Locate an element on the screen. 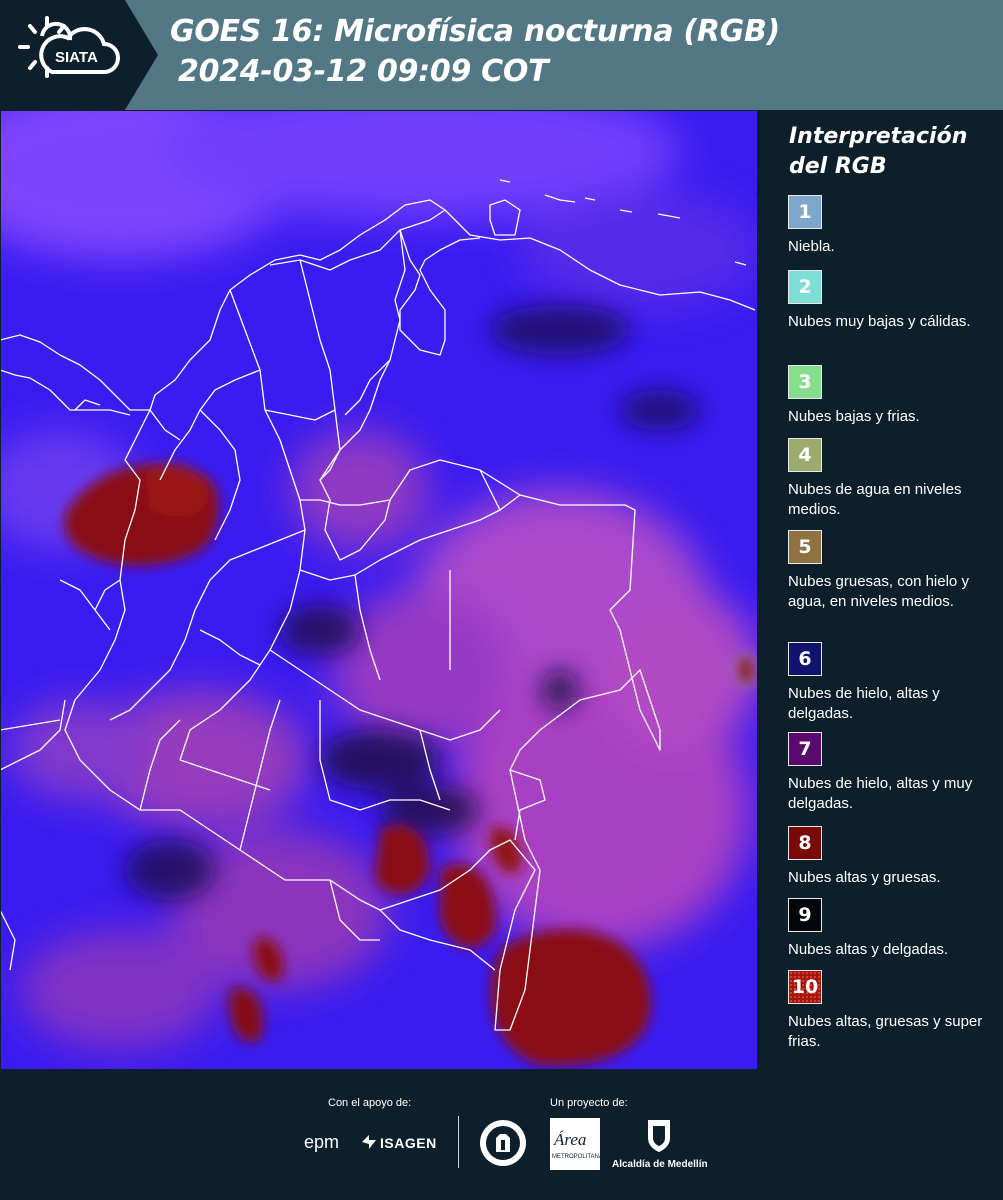  legend-item-3: 3 Nubes bajas y frias. is located at coordinates (893, 396).